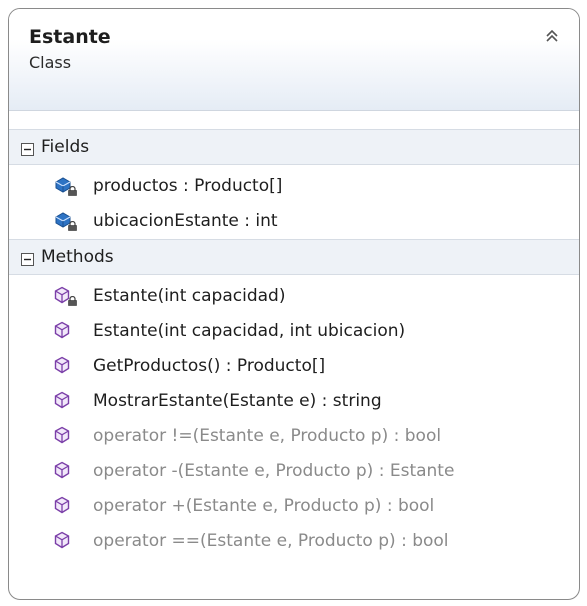 Image resolution: width=587 pixels, height=606 pixels. I want to click on member-row: MostrarEstante(Estante e) : string, so click(294, 400).